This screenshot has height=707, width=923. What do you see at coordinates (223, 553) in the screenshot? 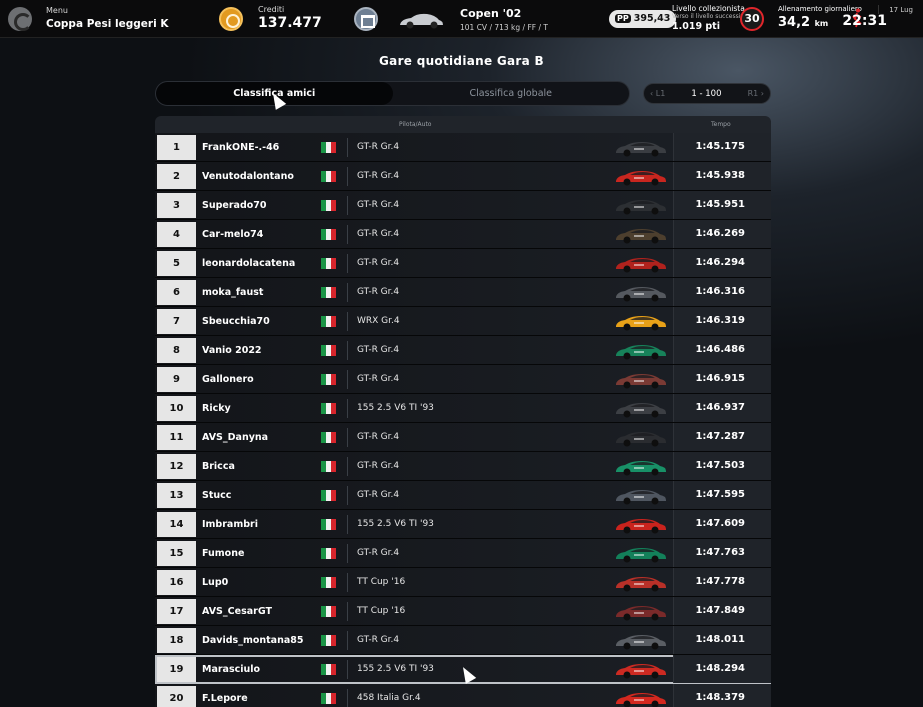
I see `row-driver-name: Fumone` at bounding box center [223, 553].